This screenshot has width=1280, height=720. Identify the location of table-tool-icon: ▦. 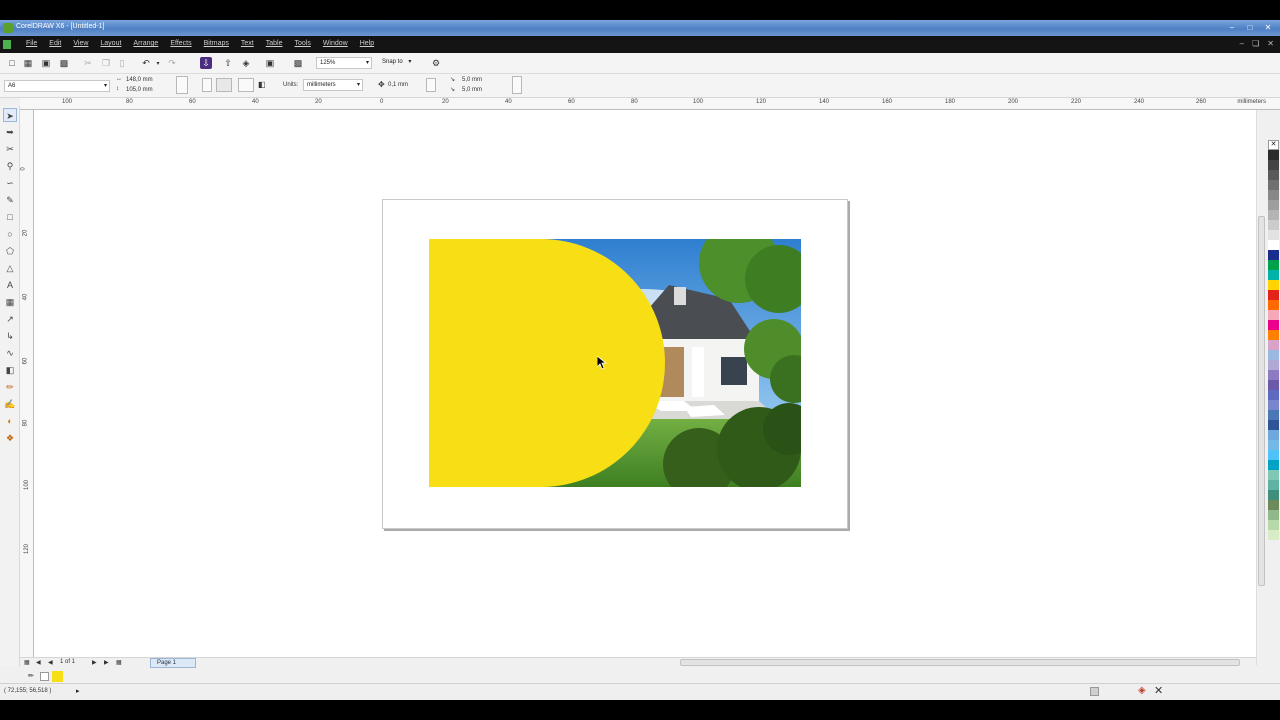
(10, 302).